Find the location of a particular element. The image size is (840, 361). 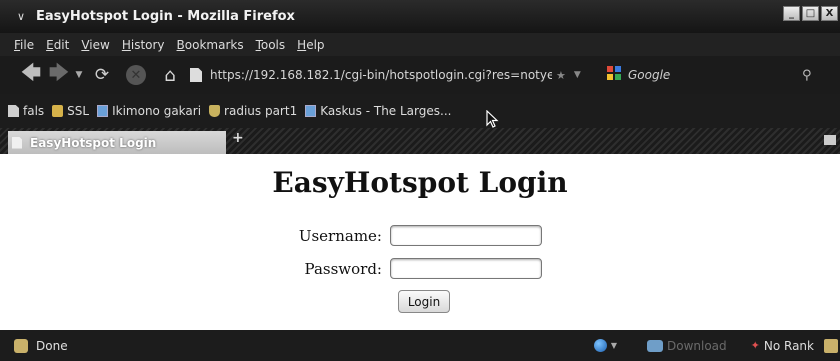

bookmark-item: SSL is located at coordinates (70, 111).